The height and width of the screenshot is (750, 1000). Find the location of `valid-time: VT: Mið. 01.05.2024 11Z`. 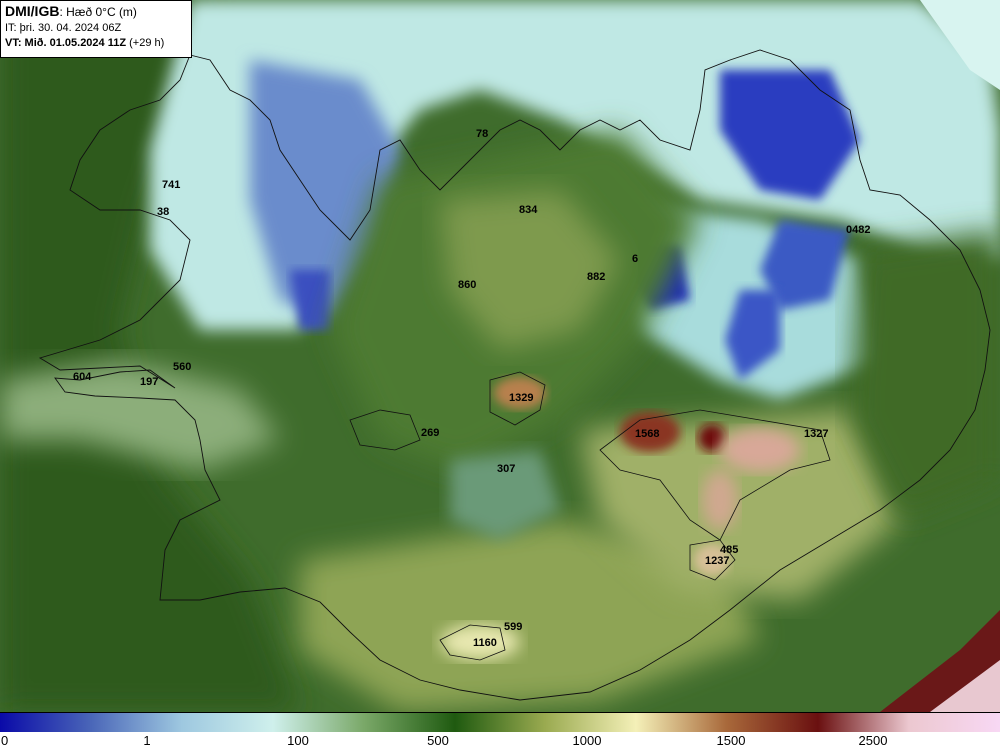

valid-time: VT: Mið. 01.05.2024 11Z is located at coordinates (66, 43).